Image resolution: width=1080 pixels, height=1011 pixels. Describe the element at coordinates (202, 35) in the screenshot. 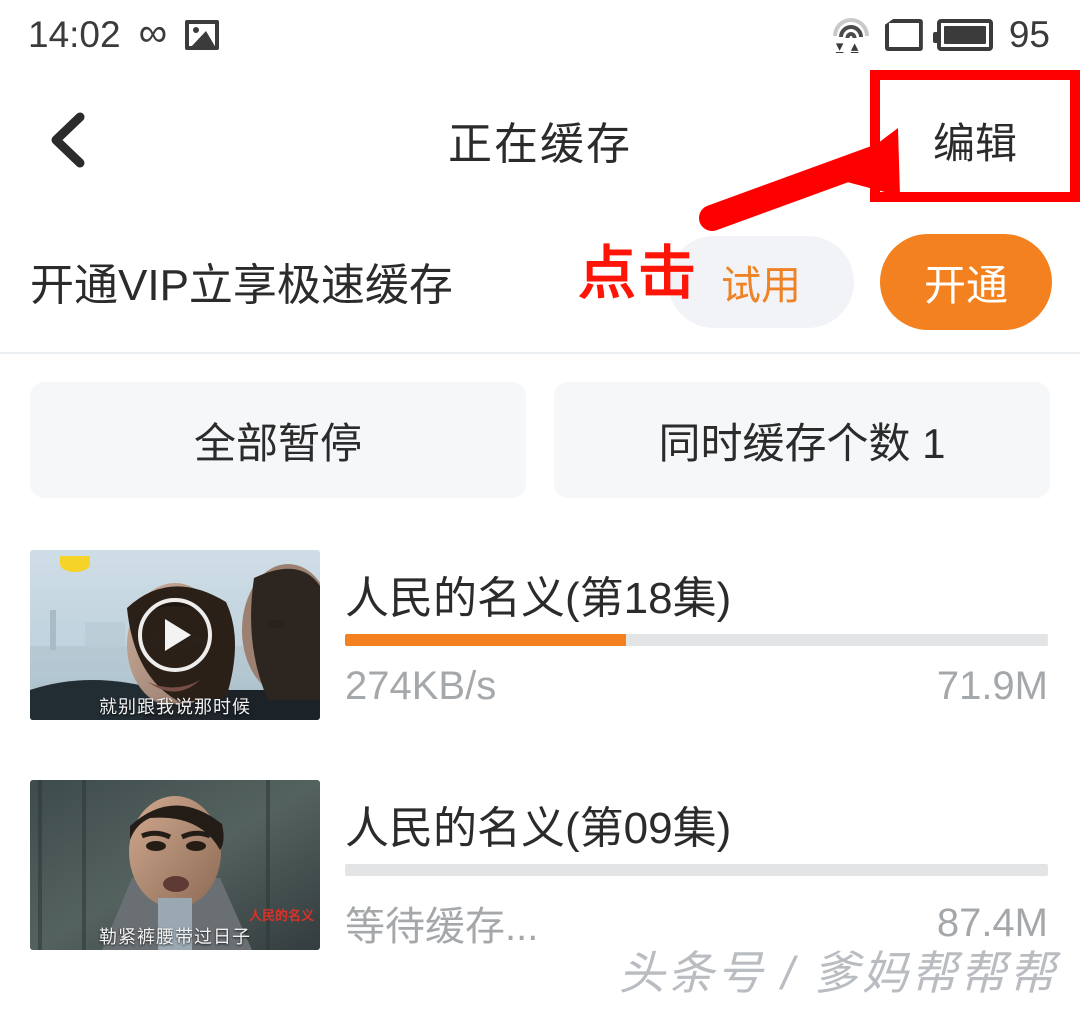

I see `image-icon` at that location.